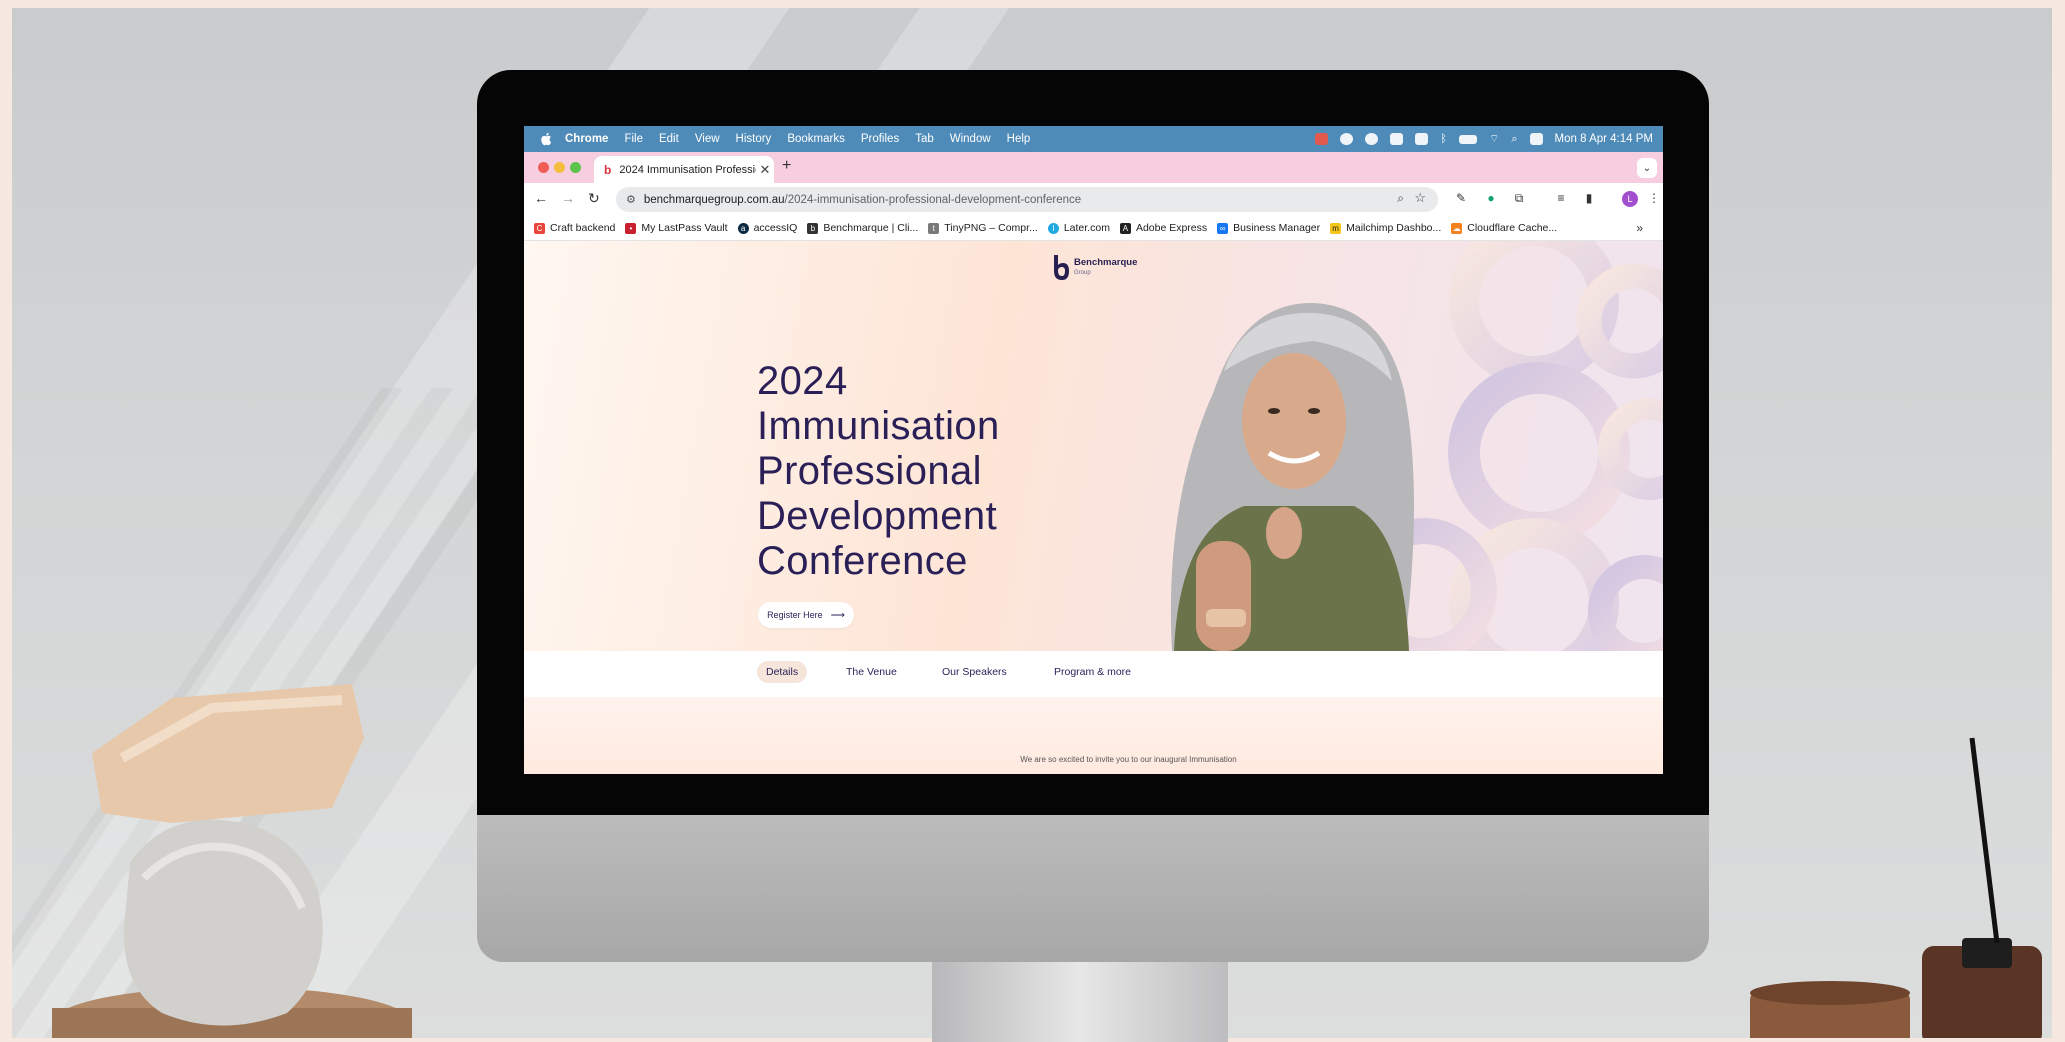 The width and height of the screenshot is (2065, 1042). Describe the element at coordinates (786, 166) in the screenshot. I see `new-tab-plus-icon: +` at that location.